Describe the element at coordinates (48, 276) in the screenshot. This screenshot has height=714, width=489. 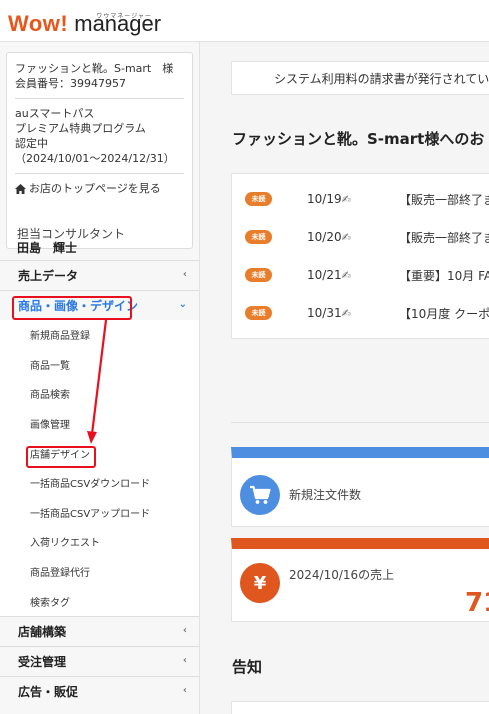
I see `menu-sales-data-label: 売上データ` at that location.